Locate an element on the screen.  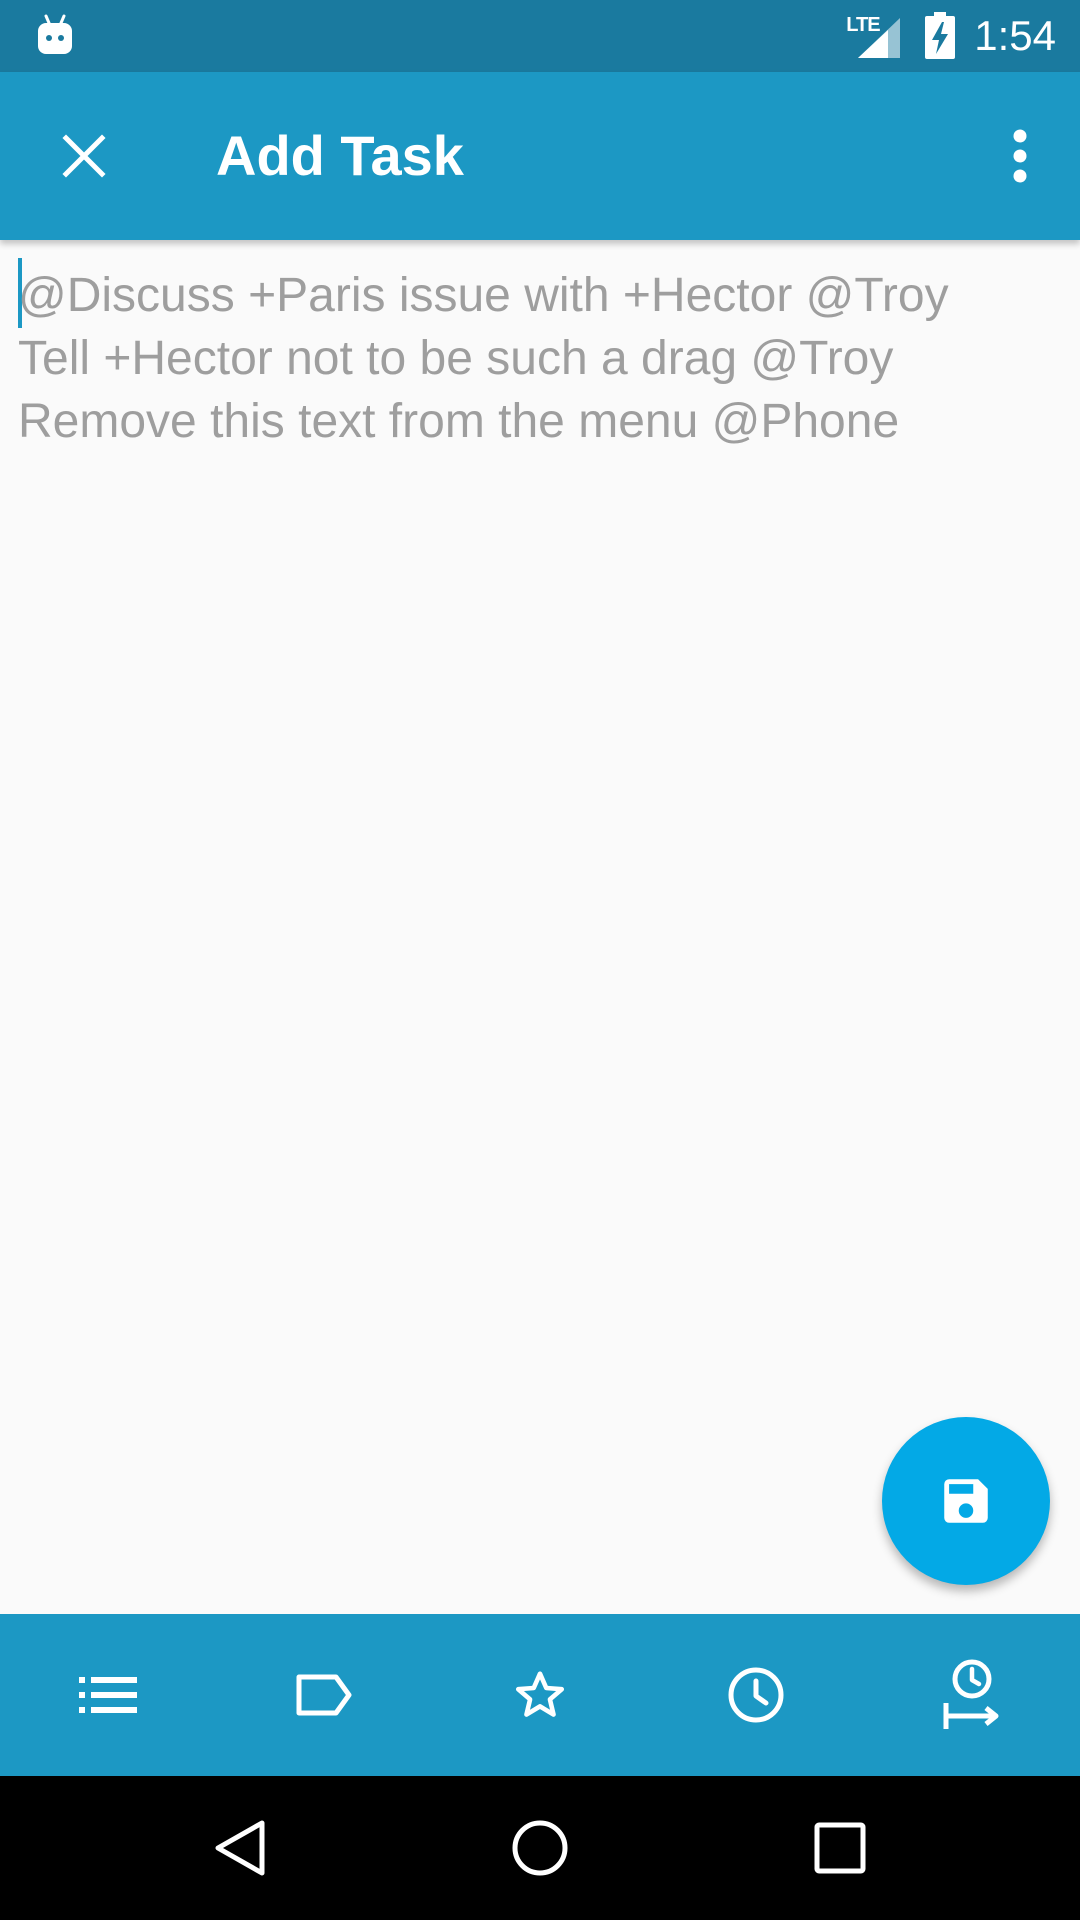
save-icon is located at coordinates (966, 1501).